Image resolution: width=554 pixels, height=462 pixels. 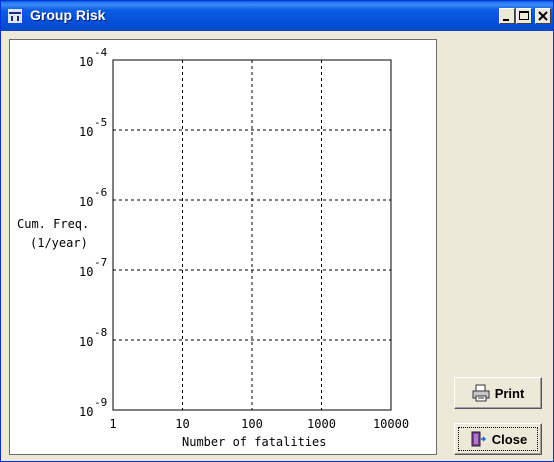 I want to click on x-tick-label: 10, so click(x=182, y=424).